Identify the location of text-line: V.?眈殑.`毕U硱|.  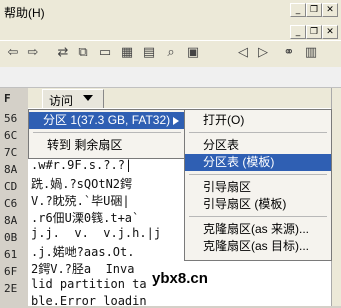
(80, 201).